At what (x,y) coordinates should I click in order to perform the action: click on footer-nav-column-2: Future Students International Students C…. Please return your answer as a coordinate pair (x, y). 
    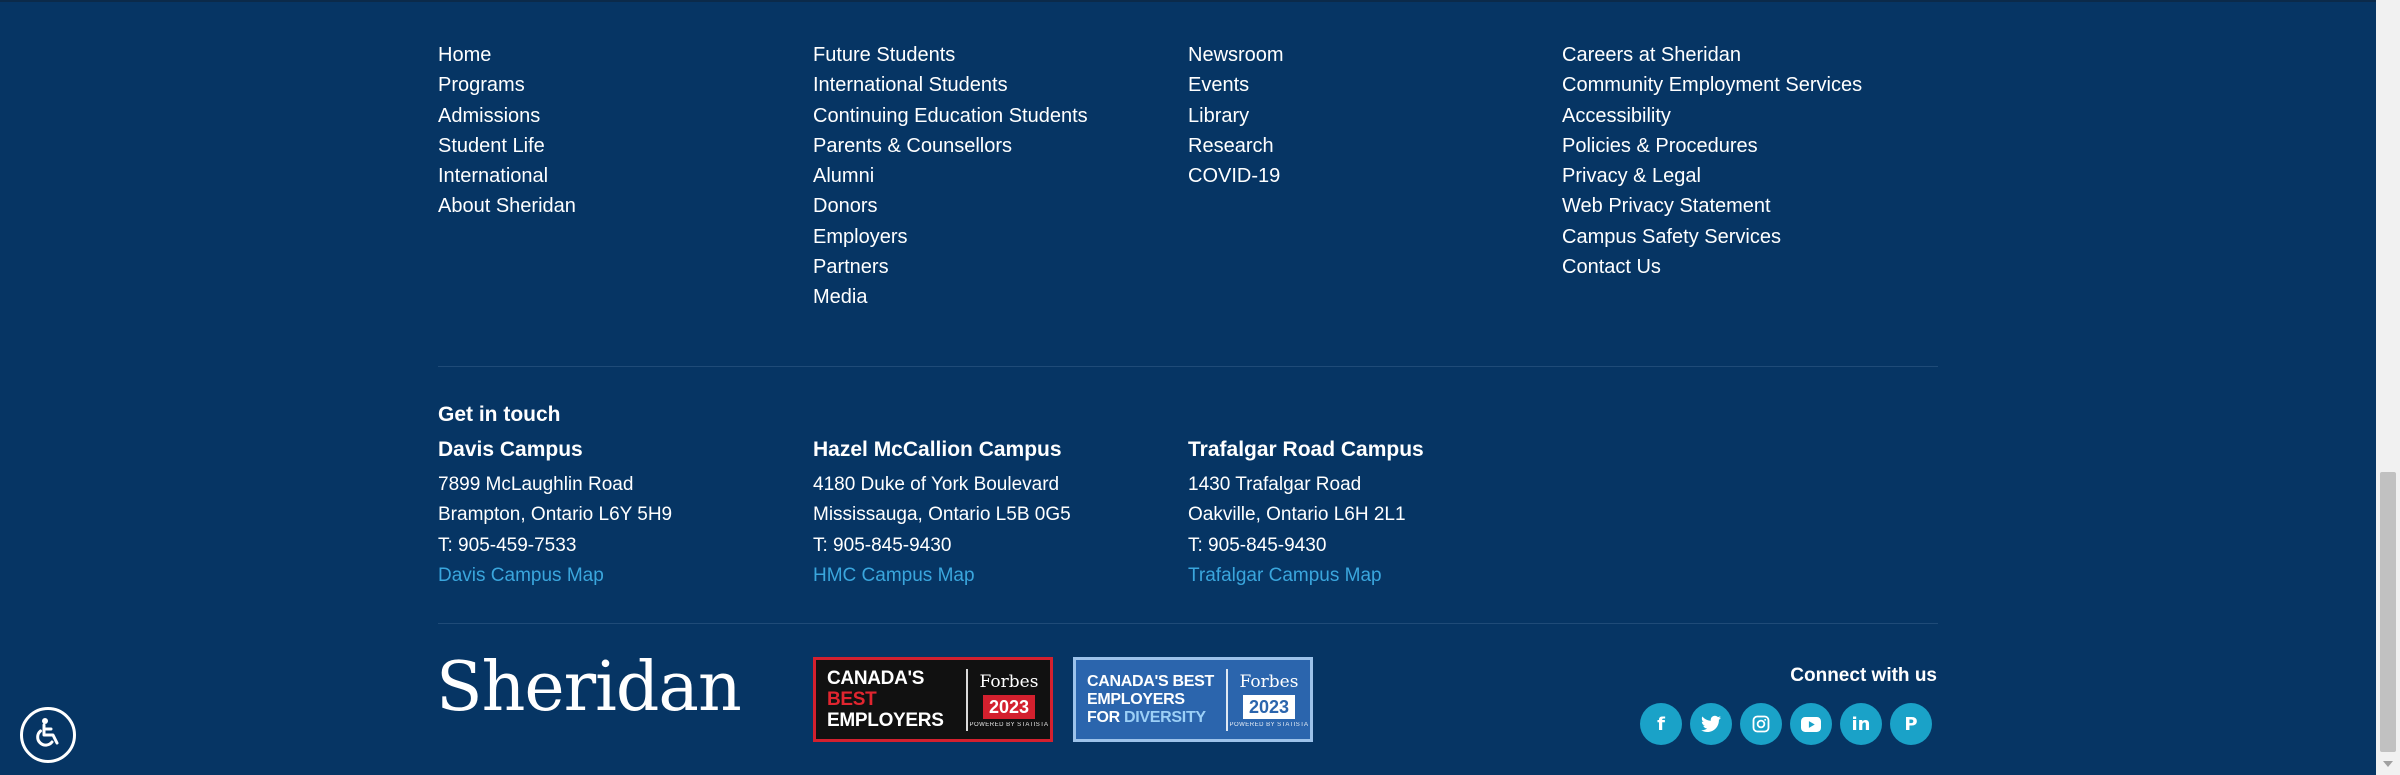
    Looking at the image, I should click on (950, 176).